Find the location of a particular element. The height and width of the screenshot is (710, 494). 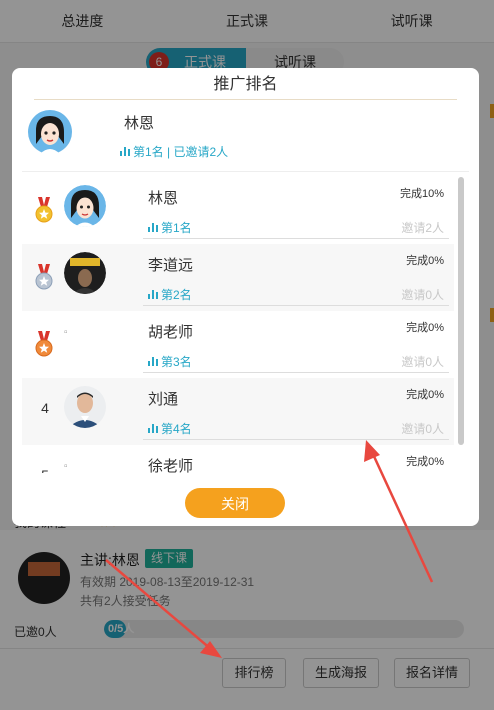

ranking-row: 李道远 完成0% 第2名 邀请0人 is located at coordinates (238, 277).